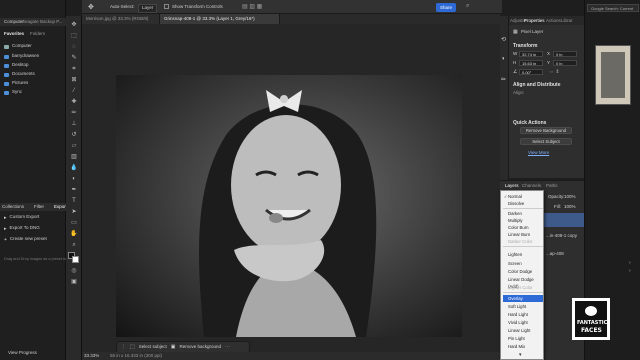  I want to click on blend-linear-dodge: Linear Dodge (Add), so click(523, 282).